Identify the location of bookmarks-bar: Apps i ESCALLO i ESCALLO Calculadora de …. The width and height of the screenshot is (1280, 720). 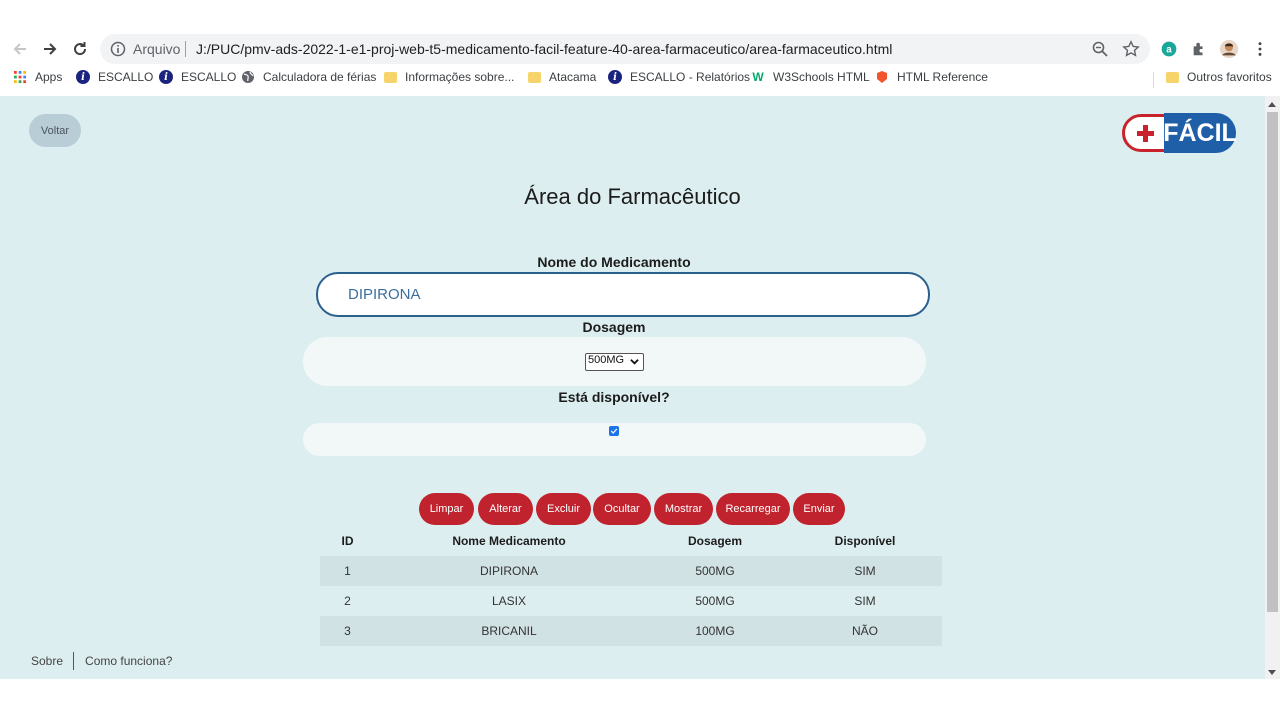
(640, 79).